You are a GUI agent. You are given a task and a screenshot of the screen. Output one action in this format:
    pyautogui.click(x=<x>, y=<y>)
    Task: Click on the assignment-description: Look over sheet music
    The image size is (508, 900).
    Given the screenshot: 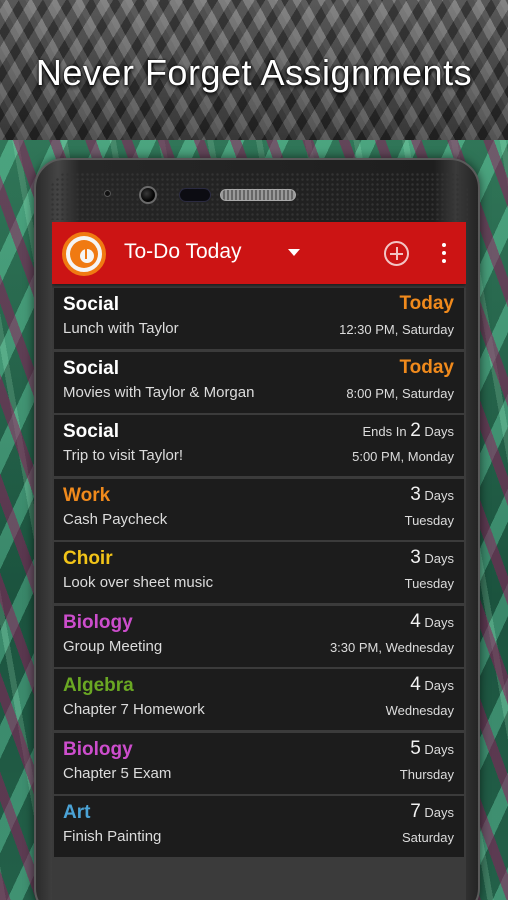 What is the action you would take?
    pyautogui.click(x=138, y=582)
    